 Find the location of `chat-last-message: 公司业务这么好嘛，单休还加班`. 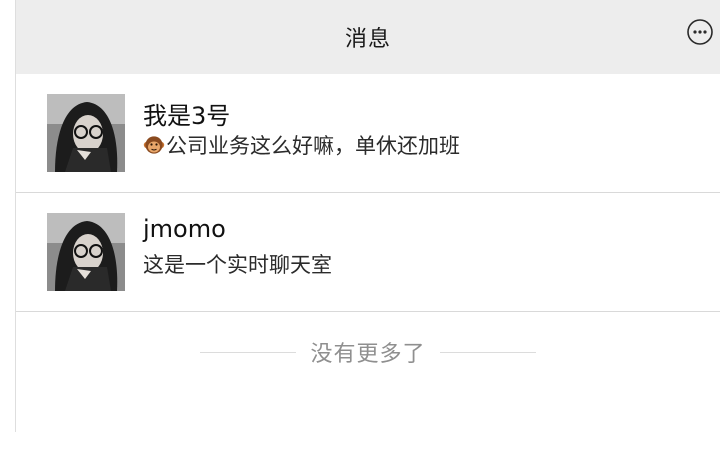

chat-last-message: 公司业务这么好嘛，单休还加班 is located at coordinates (301, 145).